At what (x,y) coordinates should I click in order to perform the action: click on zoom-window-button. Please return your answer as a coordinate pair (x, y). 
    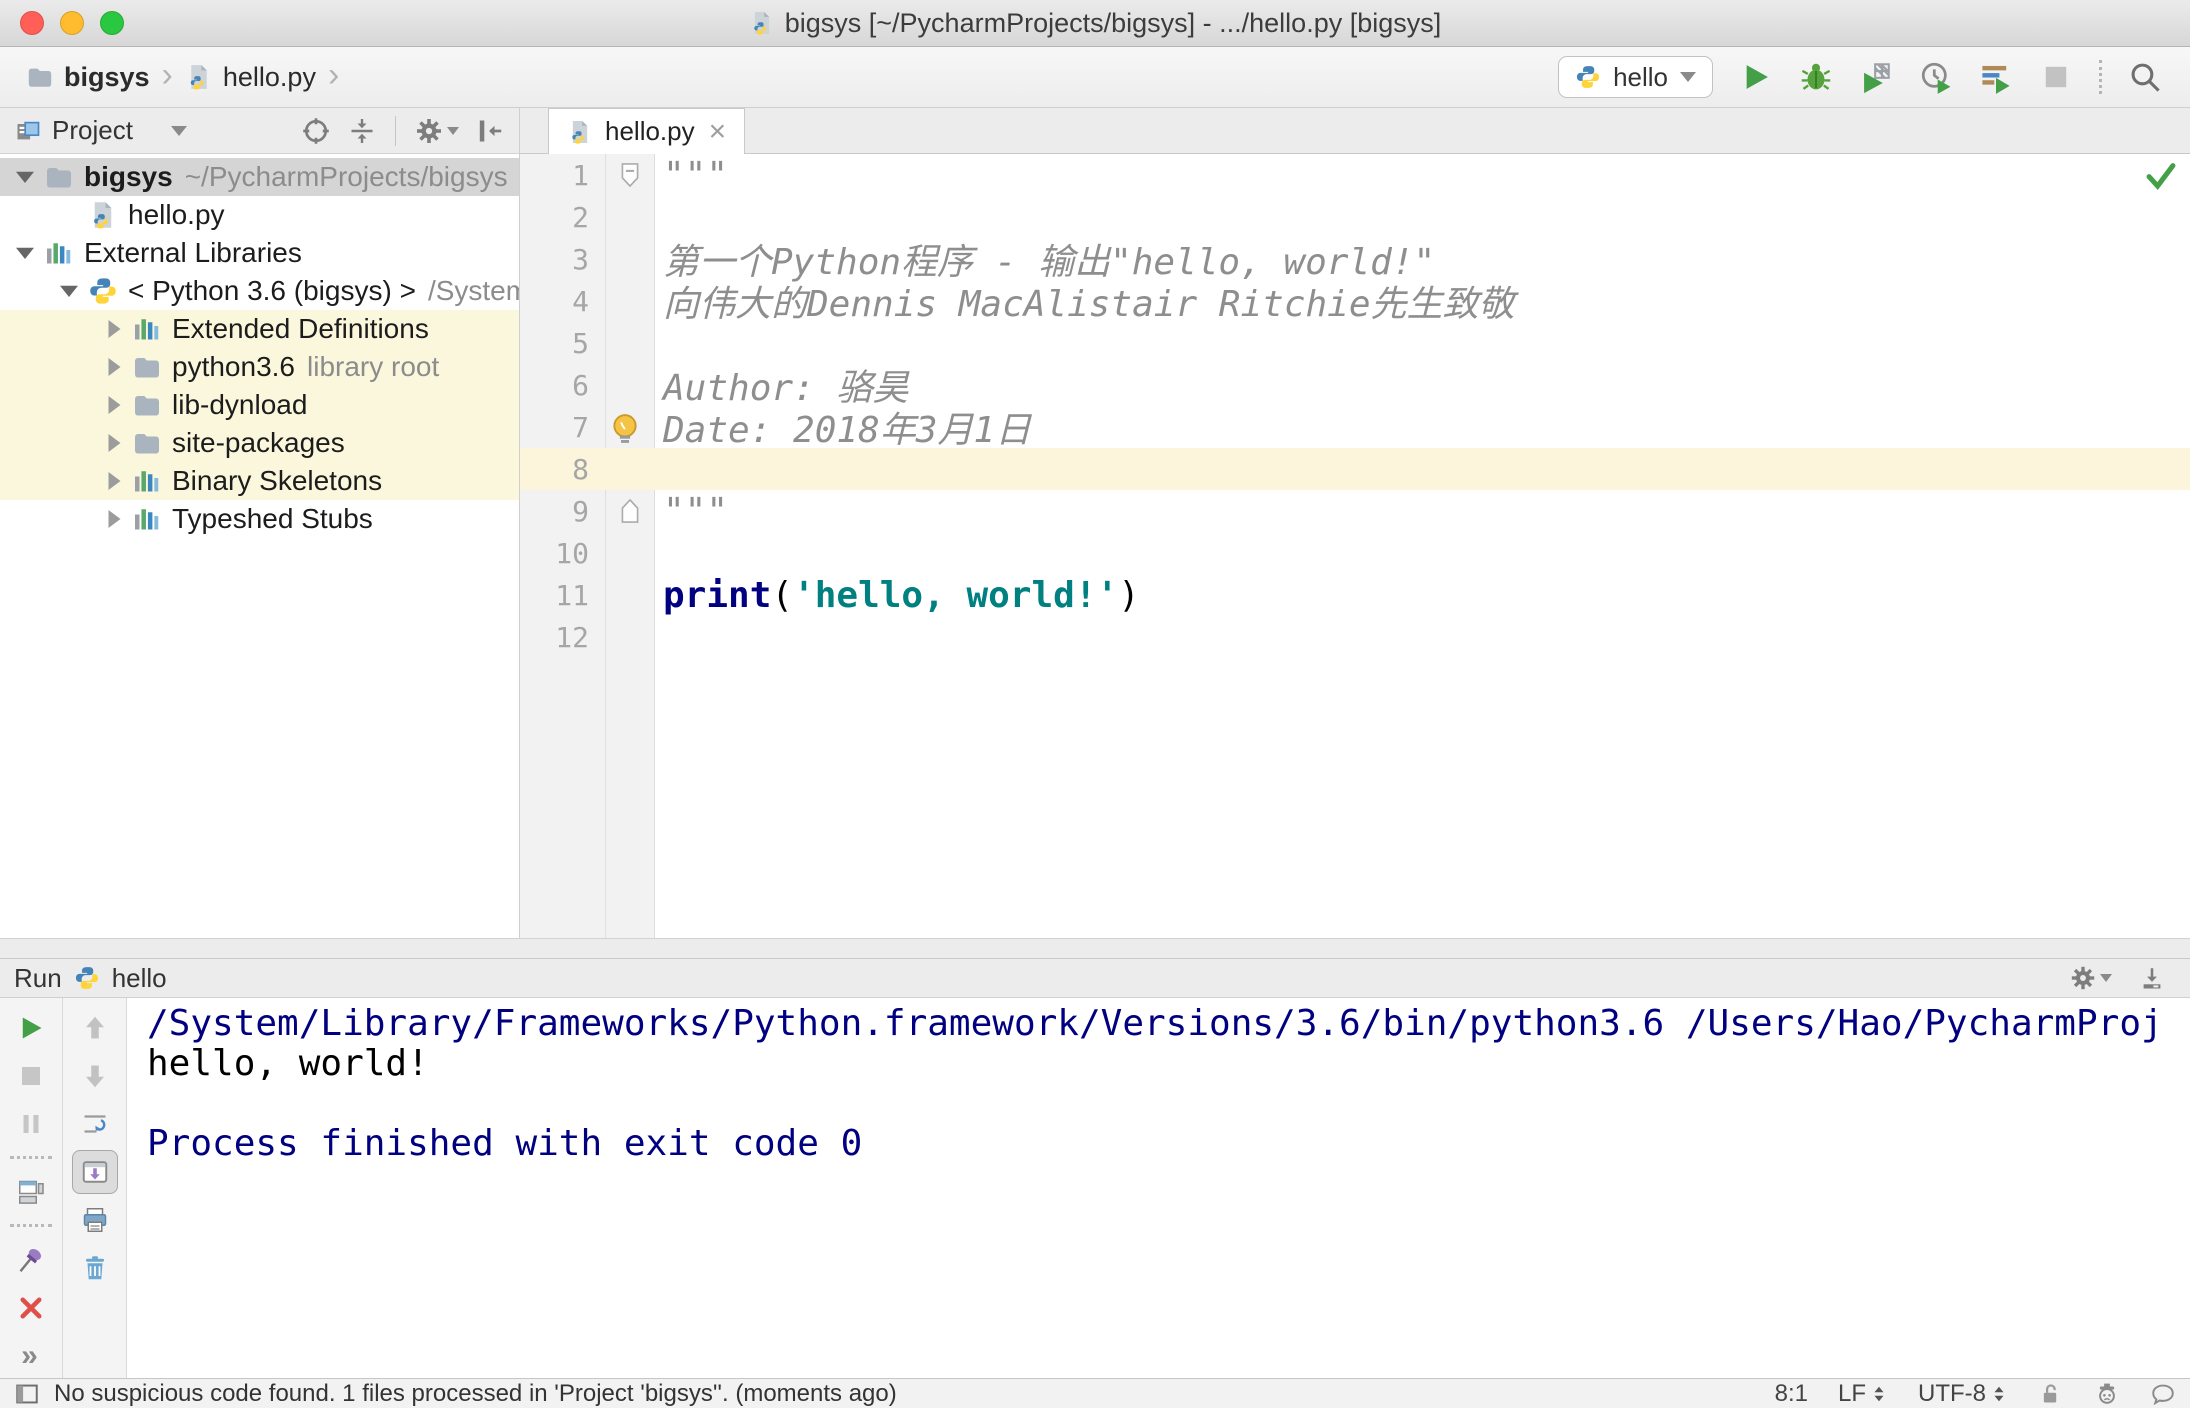
    Looking at the image, I should click on (112, 23).